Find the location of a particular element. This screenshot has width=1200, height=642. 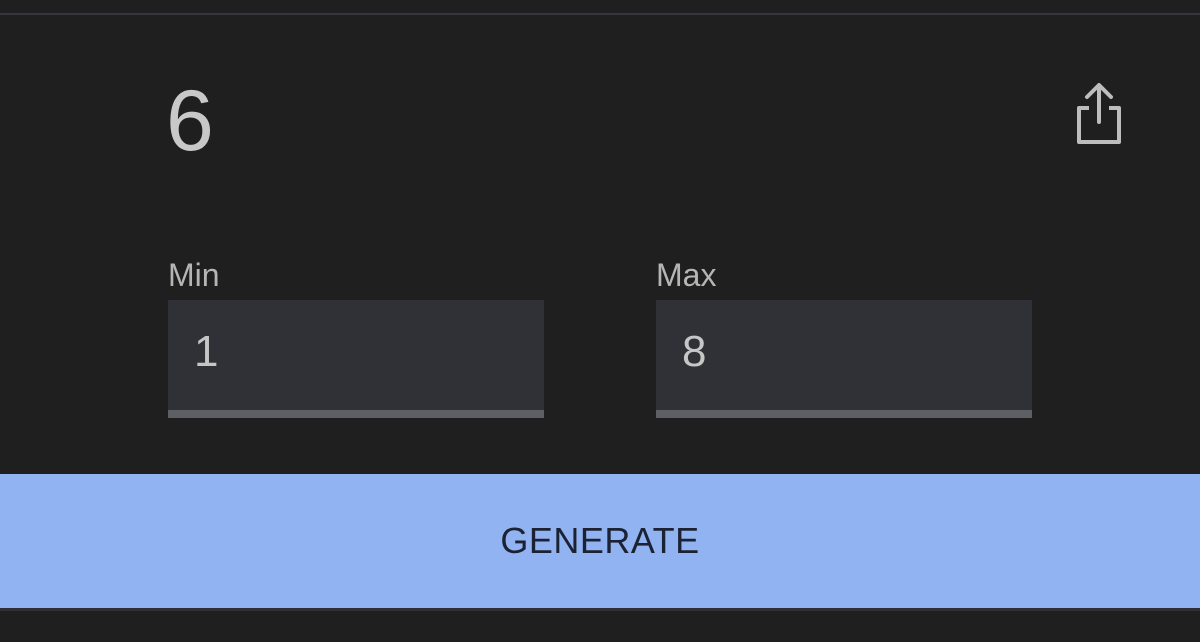

share-button is located at coordinates (1099, 113).